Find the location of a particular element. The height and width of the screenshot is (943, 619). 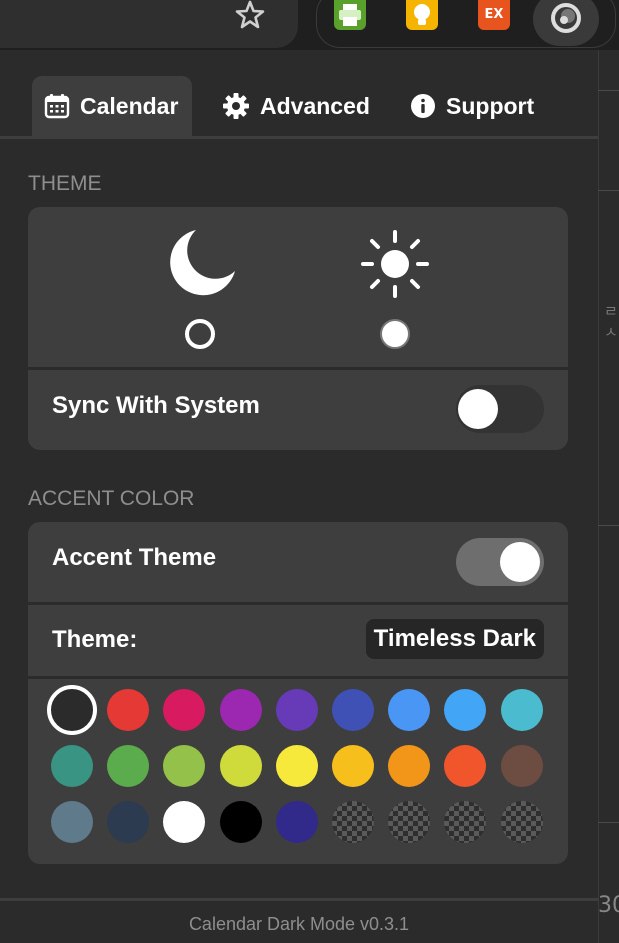

info-icon is located at coordinates (423, 106).